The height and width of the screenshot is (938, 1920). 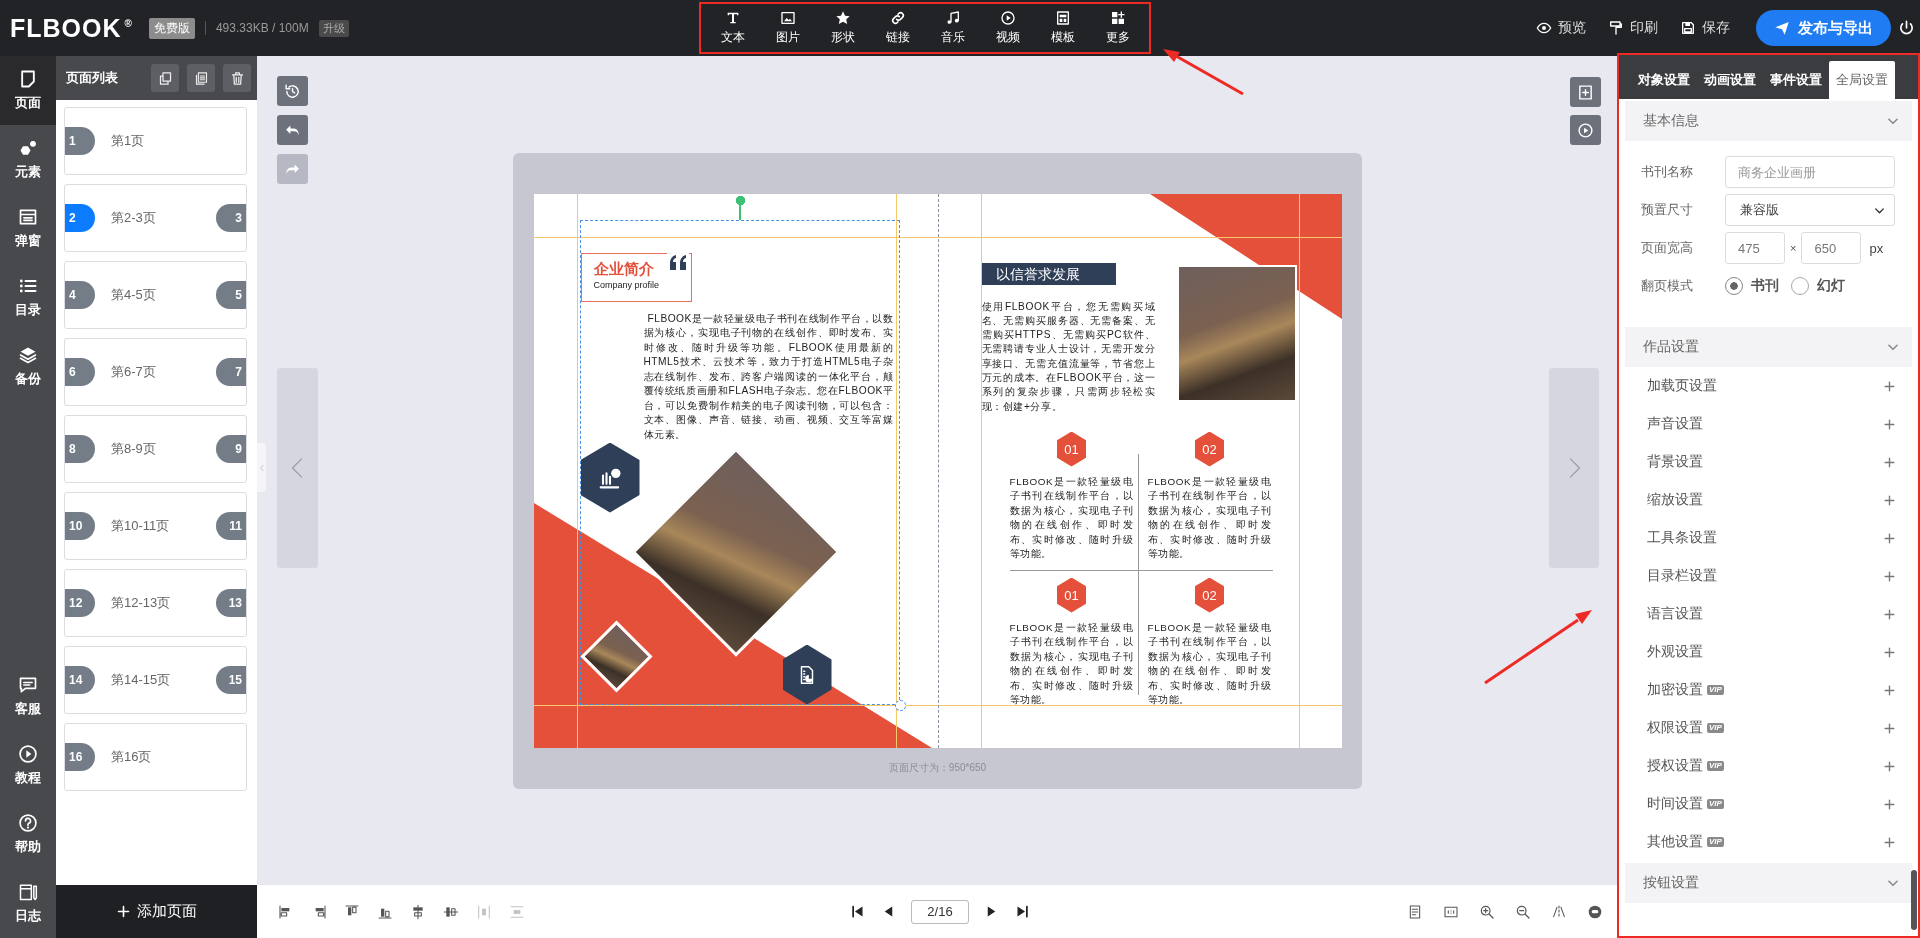 I want to click on radio-option: 书刊, so click(x=1752, y=286).